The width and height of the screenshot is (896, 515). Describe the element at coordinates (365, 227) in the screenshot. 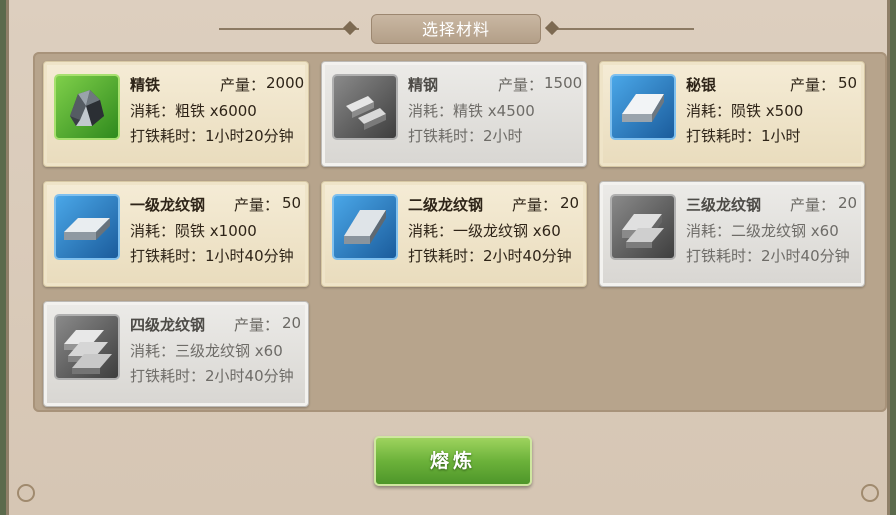

I see `dragon-steel-2-icon` at that location.